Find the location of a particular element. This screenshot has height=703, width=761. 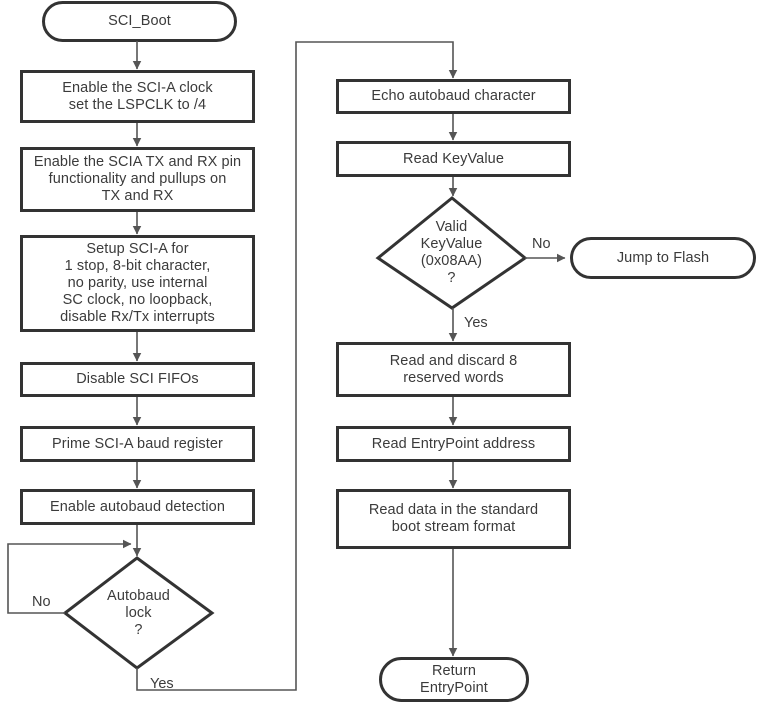

node-shape-start is located at coordinates (139, 21).